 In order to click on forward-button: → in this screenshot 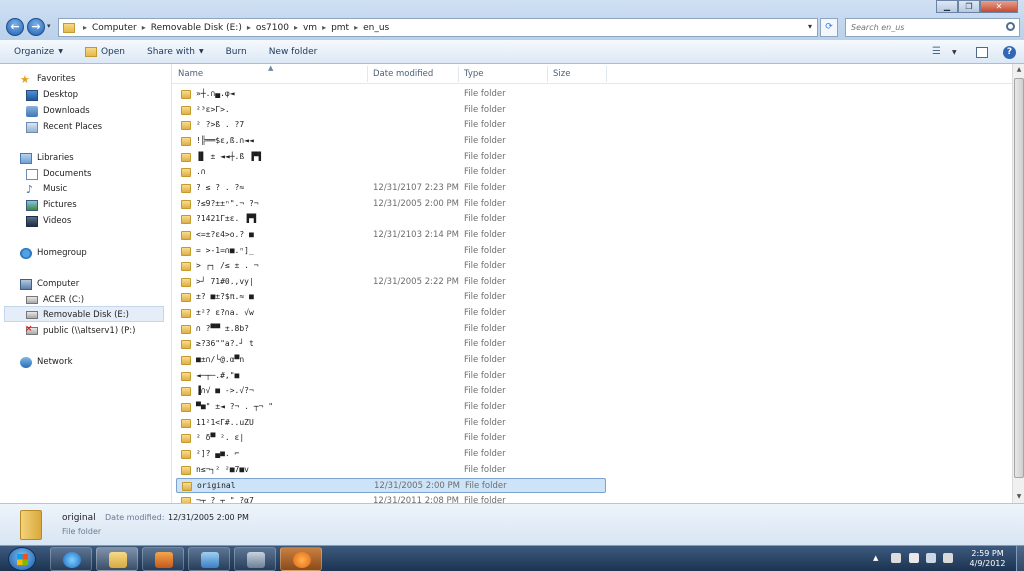, I will do `click(36, 27)`.